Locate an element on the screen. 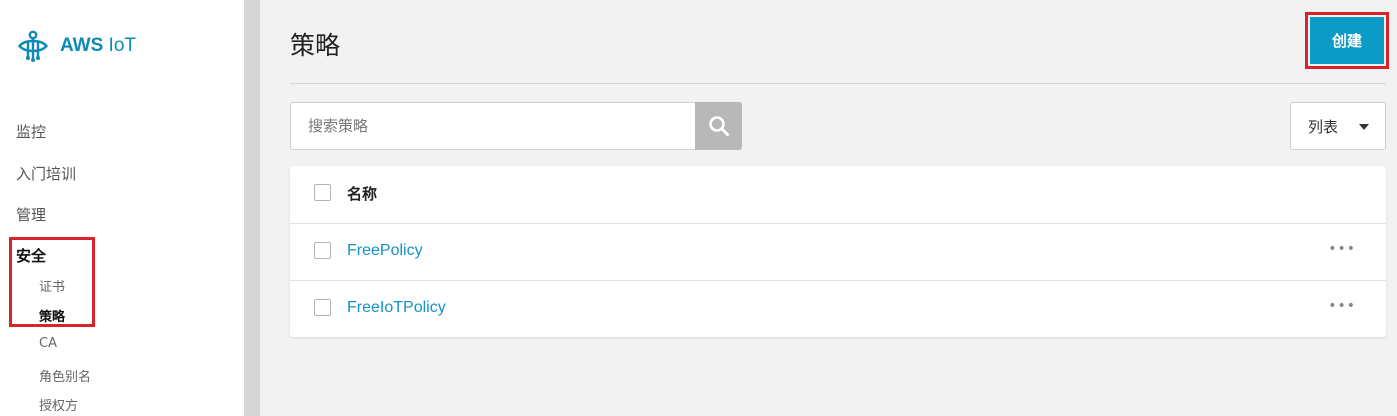 Image resolution: width=1397 pixels, height=416 pixels. sidebar-divider is located at coordinates (252, 208).